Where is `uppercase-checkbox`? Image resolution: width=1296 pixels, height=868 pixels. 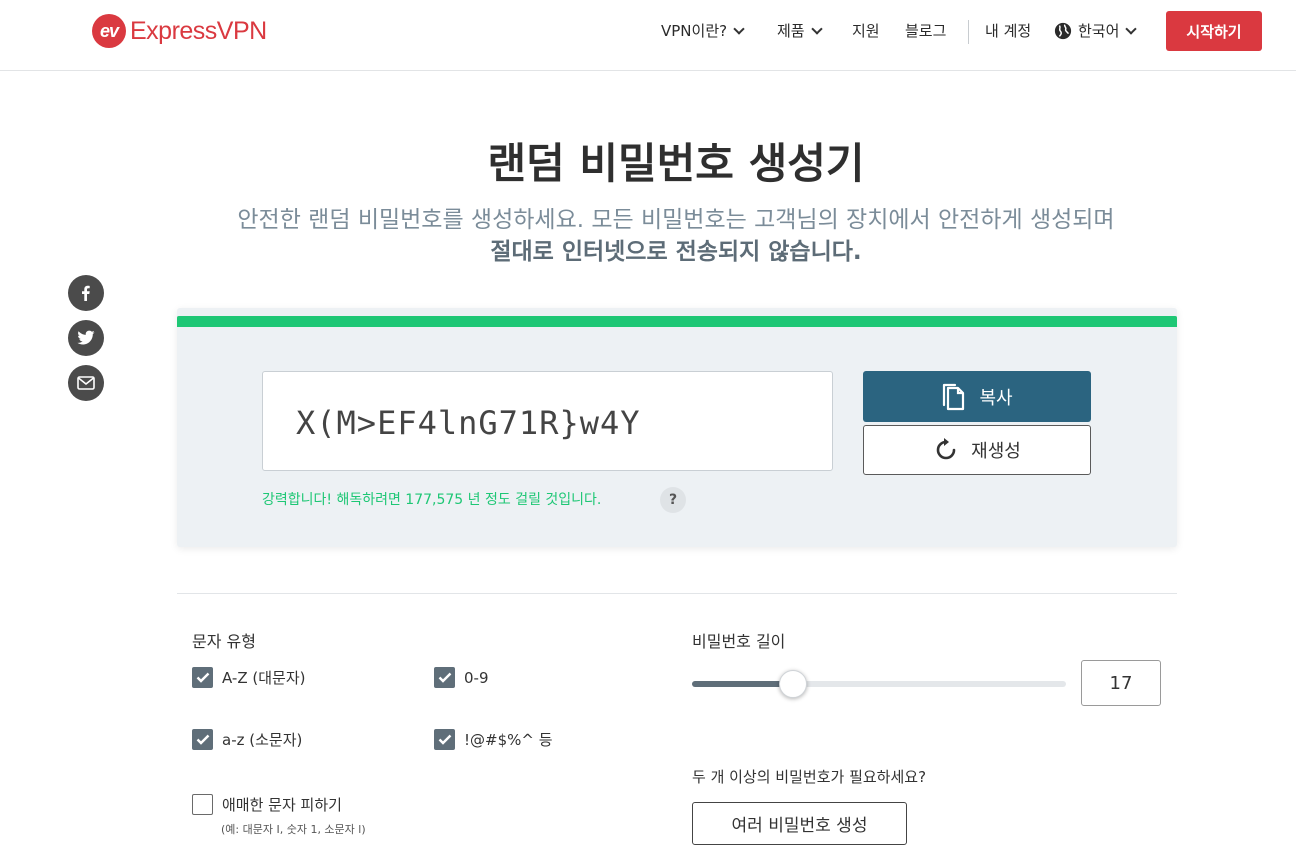 uppercase-checkbox is located at coordinates (202, 677).